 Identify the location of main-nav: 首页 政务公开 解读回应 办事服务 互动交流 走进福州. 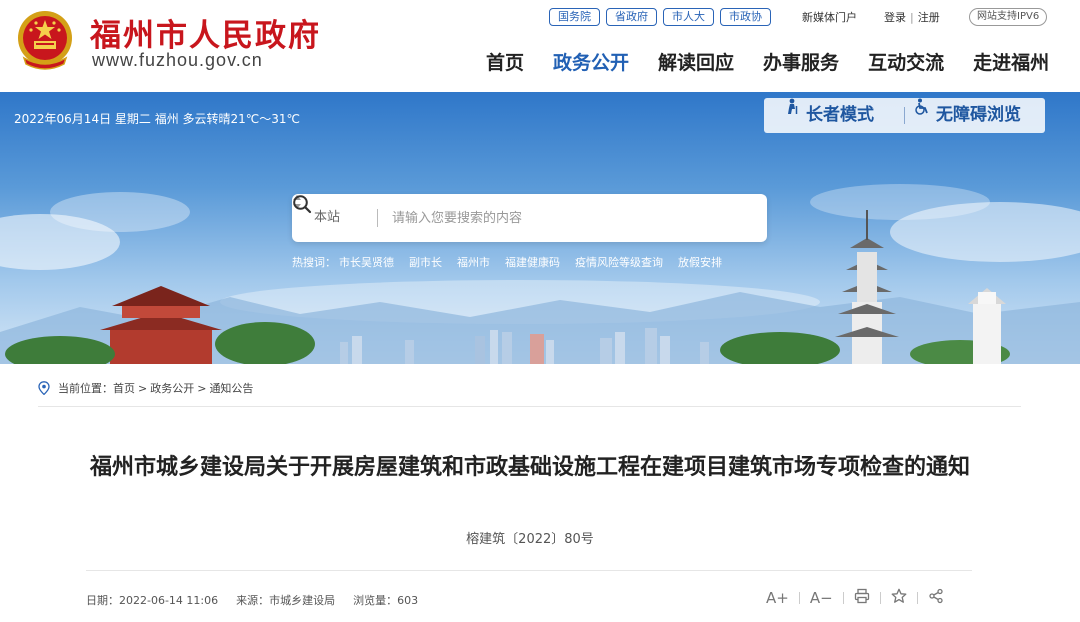
(767, 61).